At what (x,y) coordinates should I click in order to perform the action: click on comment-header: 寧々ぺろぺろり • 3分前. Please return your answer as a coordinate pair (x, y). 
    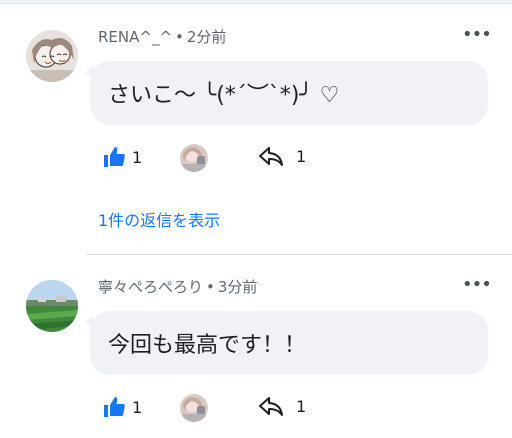
    Looking at the image, I should click on (177, 286).